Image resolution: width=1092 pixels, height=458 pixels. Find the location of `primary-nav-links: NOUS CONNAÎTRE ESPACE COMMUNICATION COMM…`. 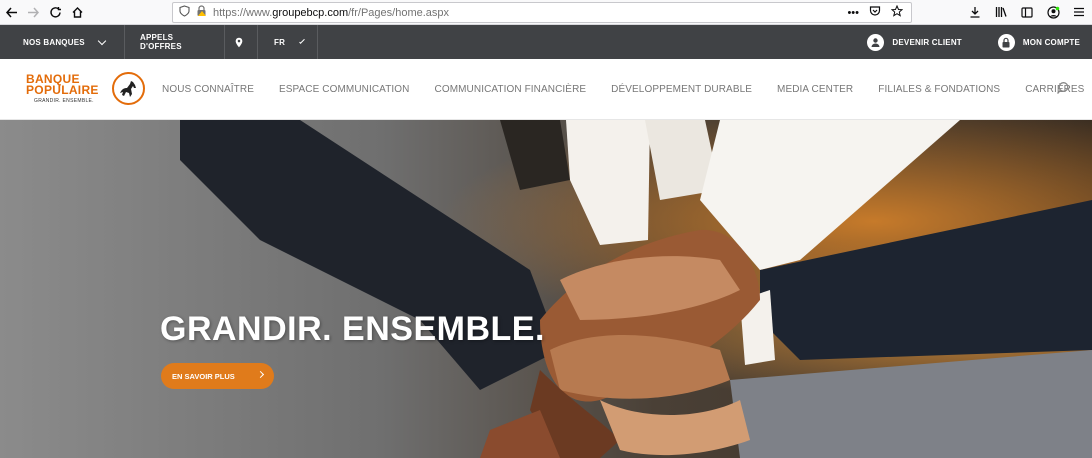

primary-nav-links: NOUS CONNAÎTRE ESPACE COMMUNICATION COMM… is located at coordinates (627, 89).